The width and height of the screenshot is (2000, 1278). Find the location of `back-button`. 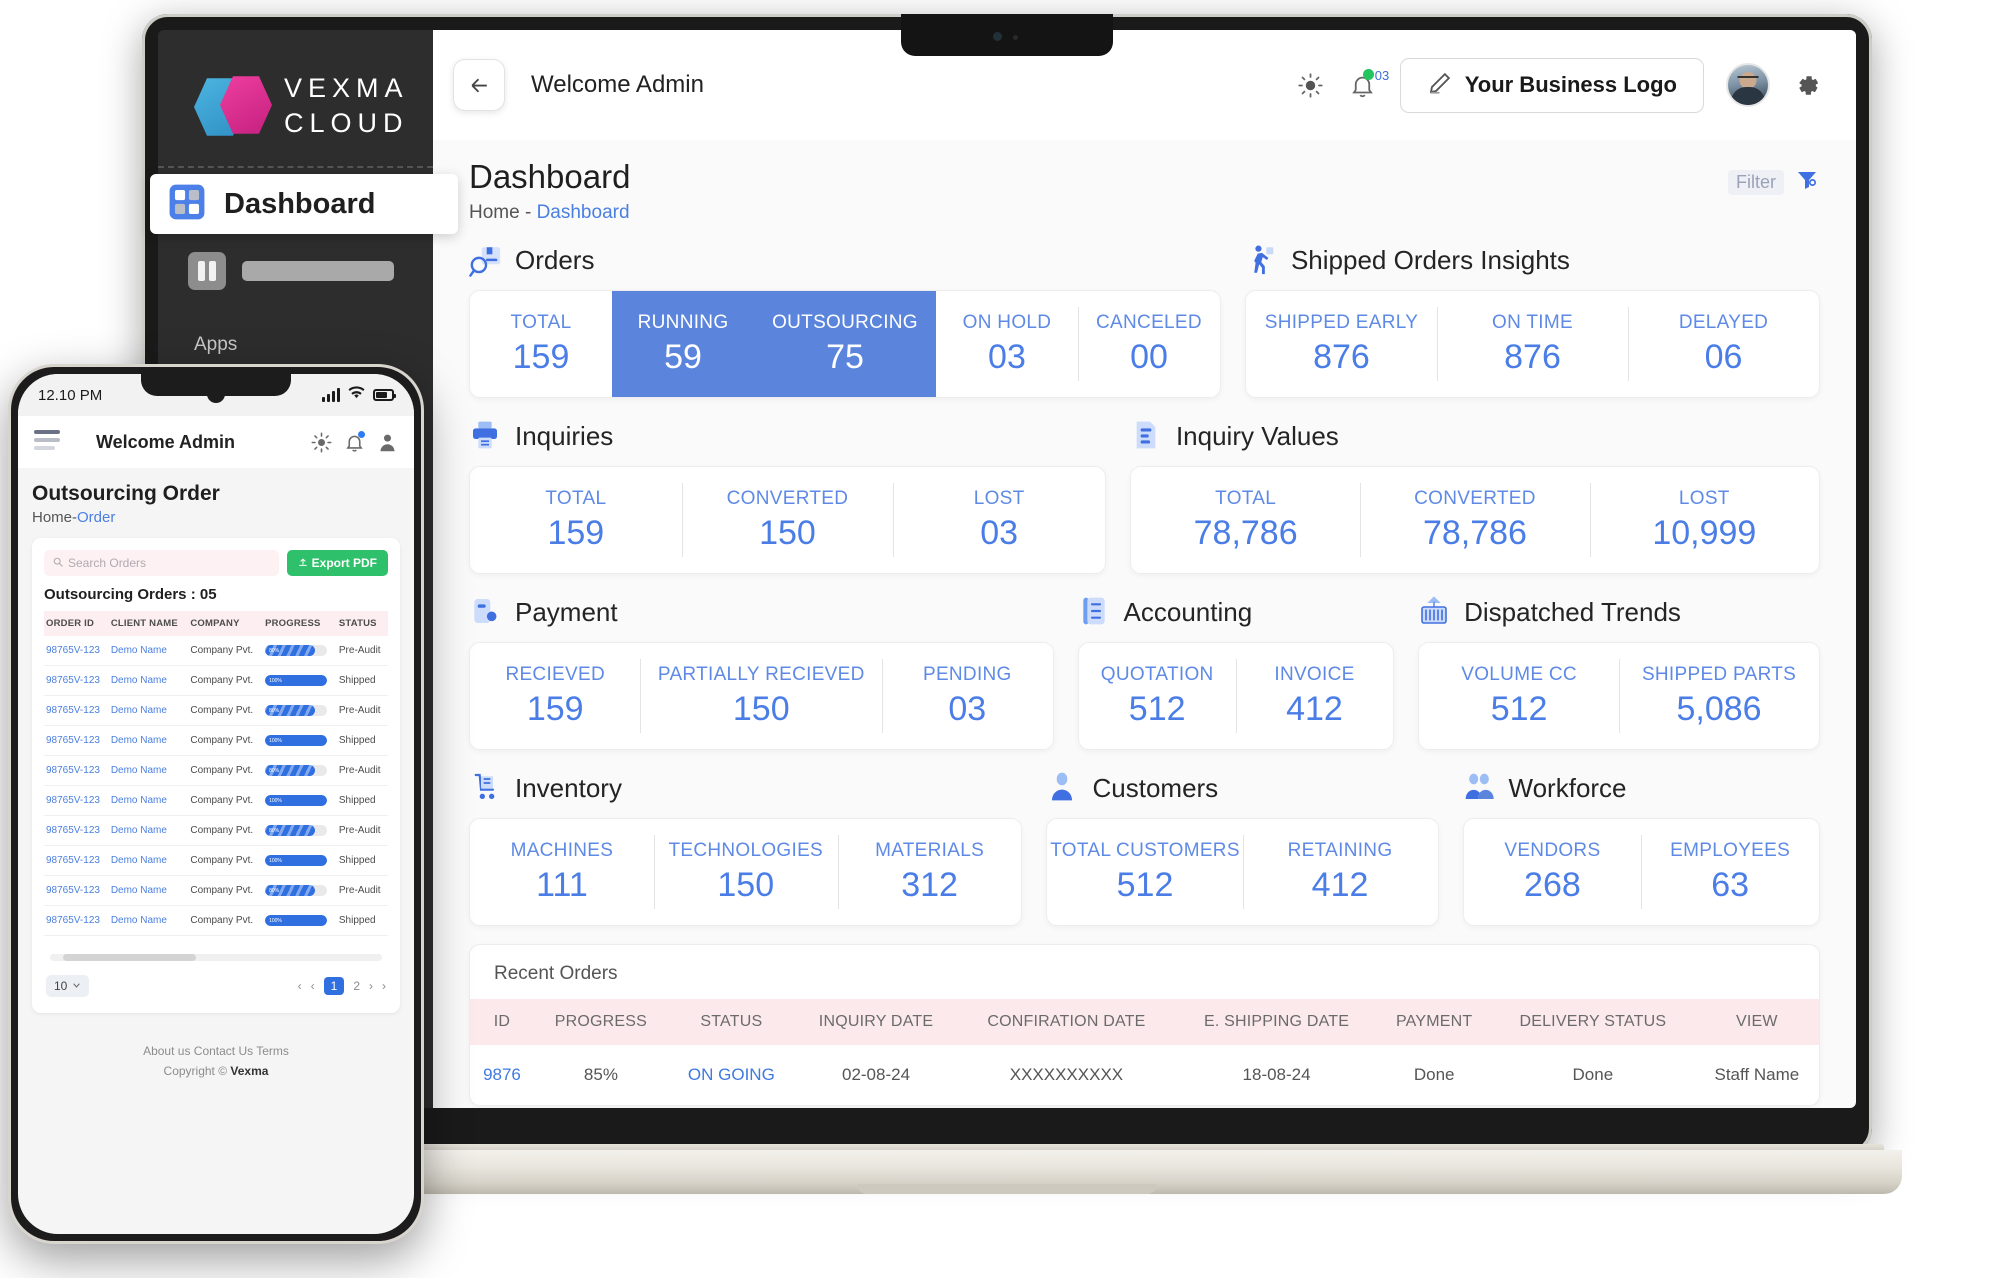

back-button is located at coordinates (479, 85).